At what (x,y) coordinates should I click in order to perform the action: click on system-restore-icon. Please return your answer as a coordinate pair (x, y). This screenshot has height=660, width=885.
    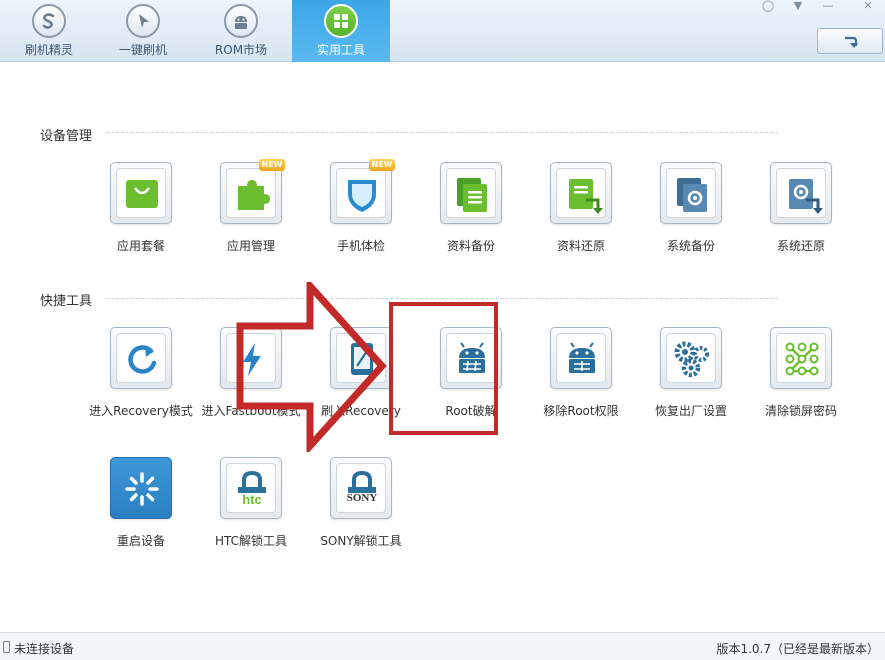
    Looking at the image, I should click on (806, 196).